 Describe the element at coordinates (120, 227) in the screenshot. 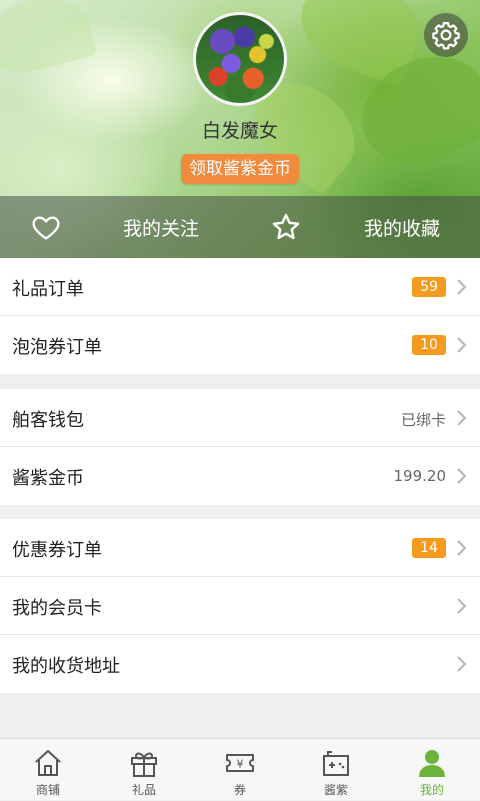

I see `my-follows-link: 我的关注` at that location.